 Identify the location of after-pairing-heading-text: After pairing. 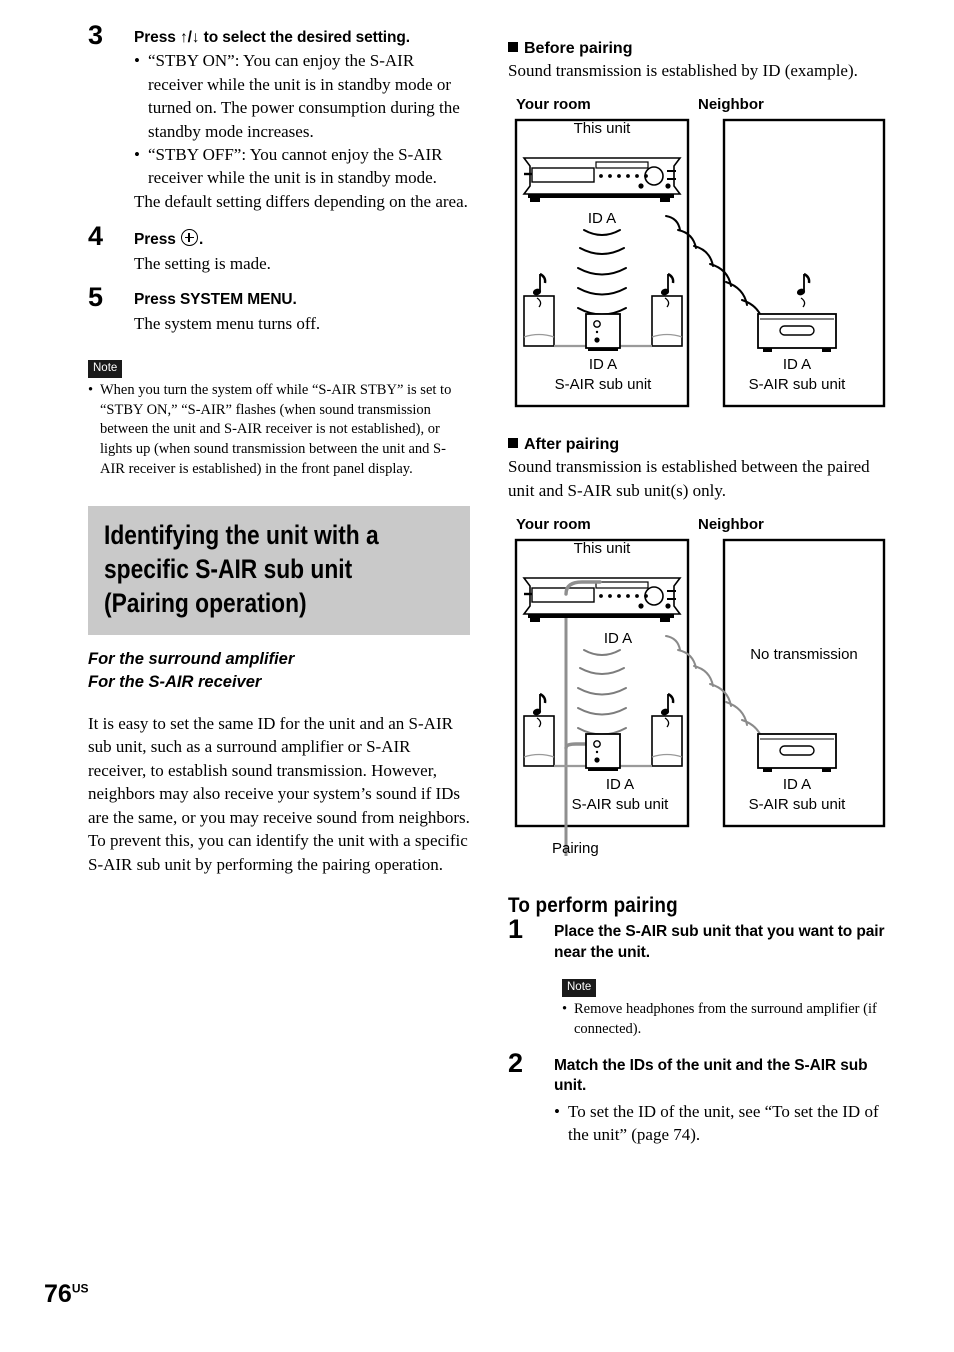
(572, 445).